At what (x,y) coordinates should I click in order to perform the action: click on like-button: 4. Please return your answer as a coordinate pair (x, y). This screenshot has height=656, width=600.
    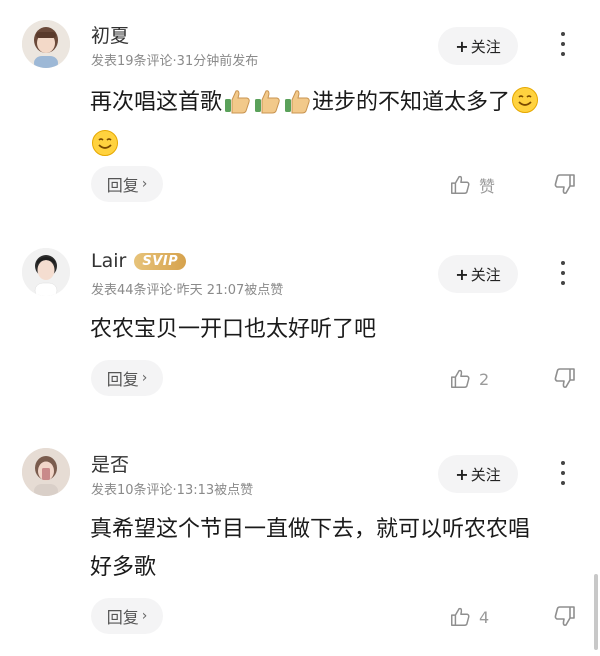
    Looking at the image, I should click on (469, 617).